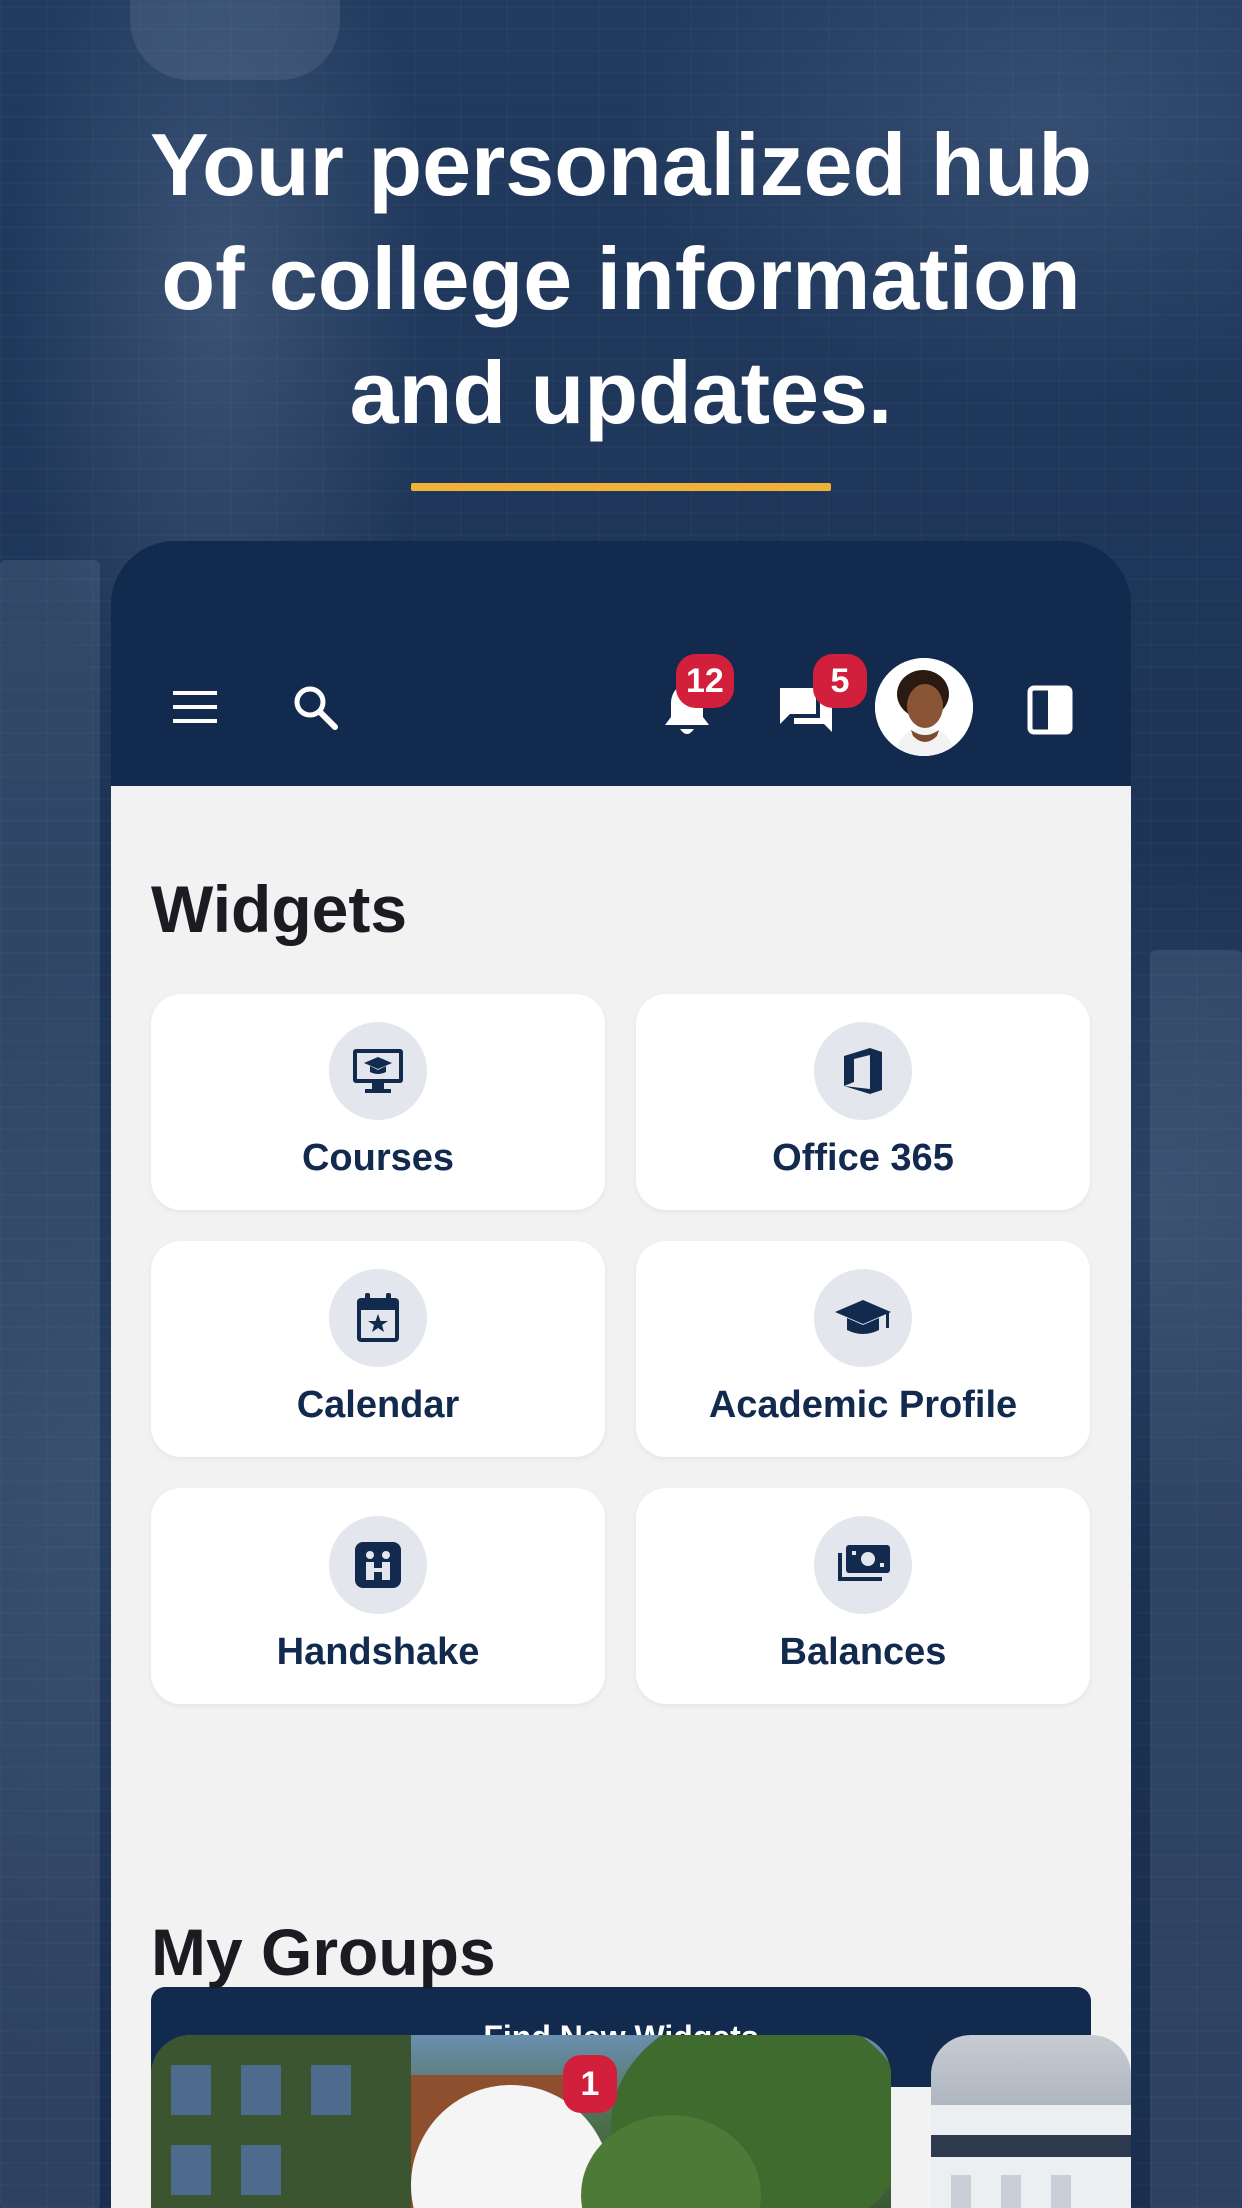 Image resolution: width=1242 pixels, height=2208 pixels. What do you see at coordinates (621, 663) in the screenshot?
I see `app-top-bar: 12 5` at bounding box center [621, 663].